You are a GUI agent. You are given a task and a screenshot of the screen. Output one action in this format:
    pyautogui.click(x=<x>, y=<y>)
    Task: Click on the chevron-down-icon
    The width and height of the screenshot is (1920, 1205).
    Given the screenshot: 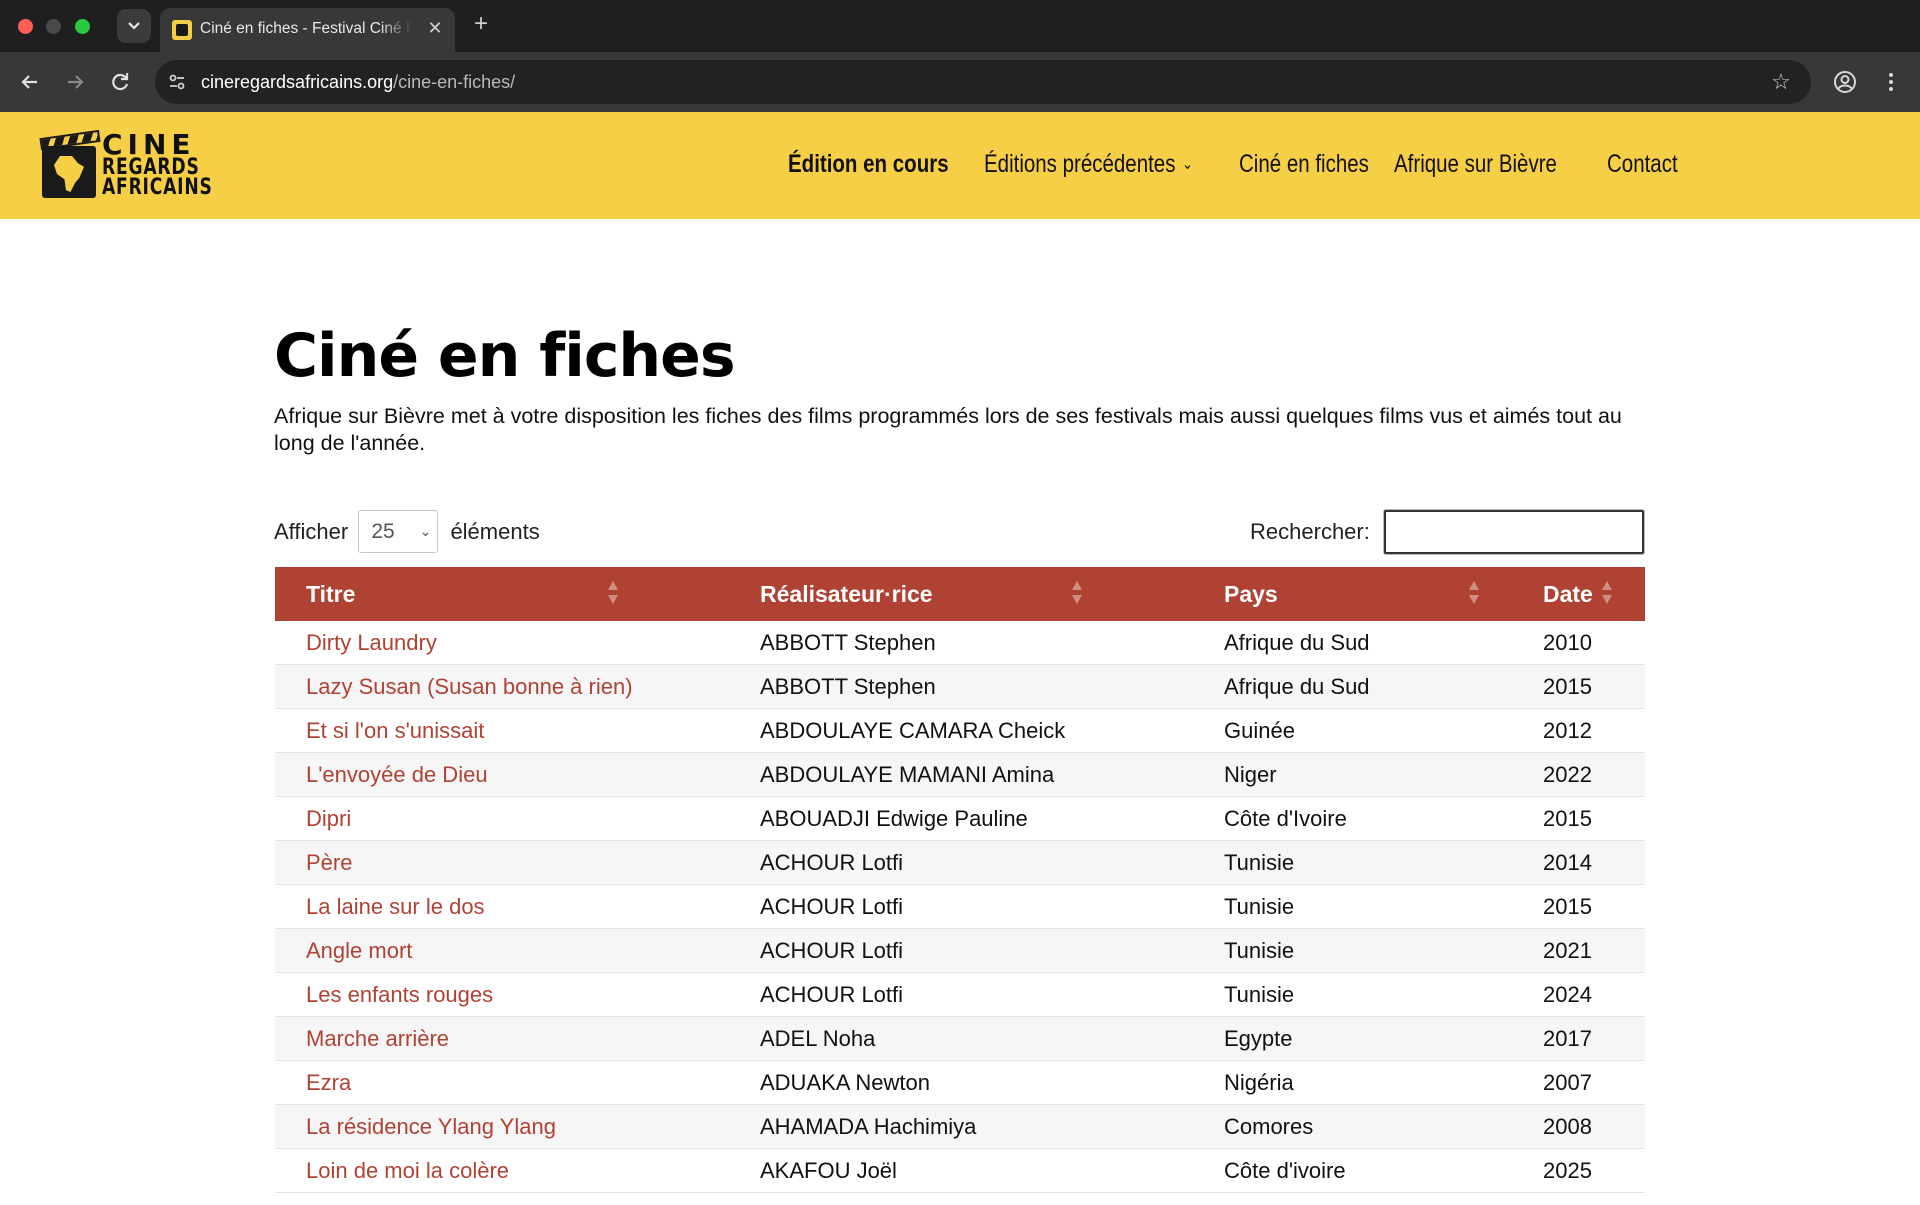 What is the action you would take?
    pyautogui.click(x=134, y=26)
    